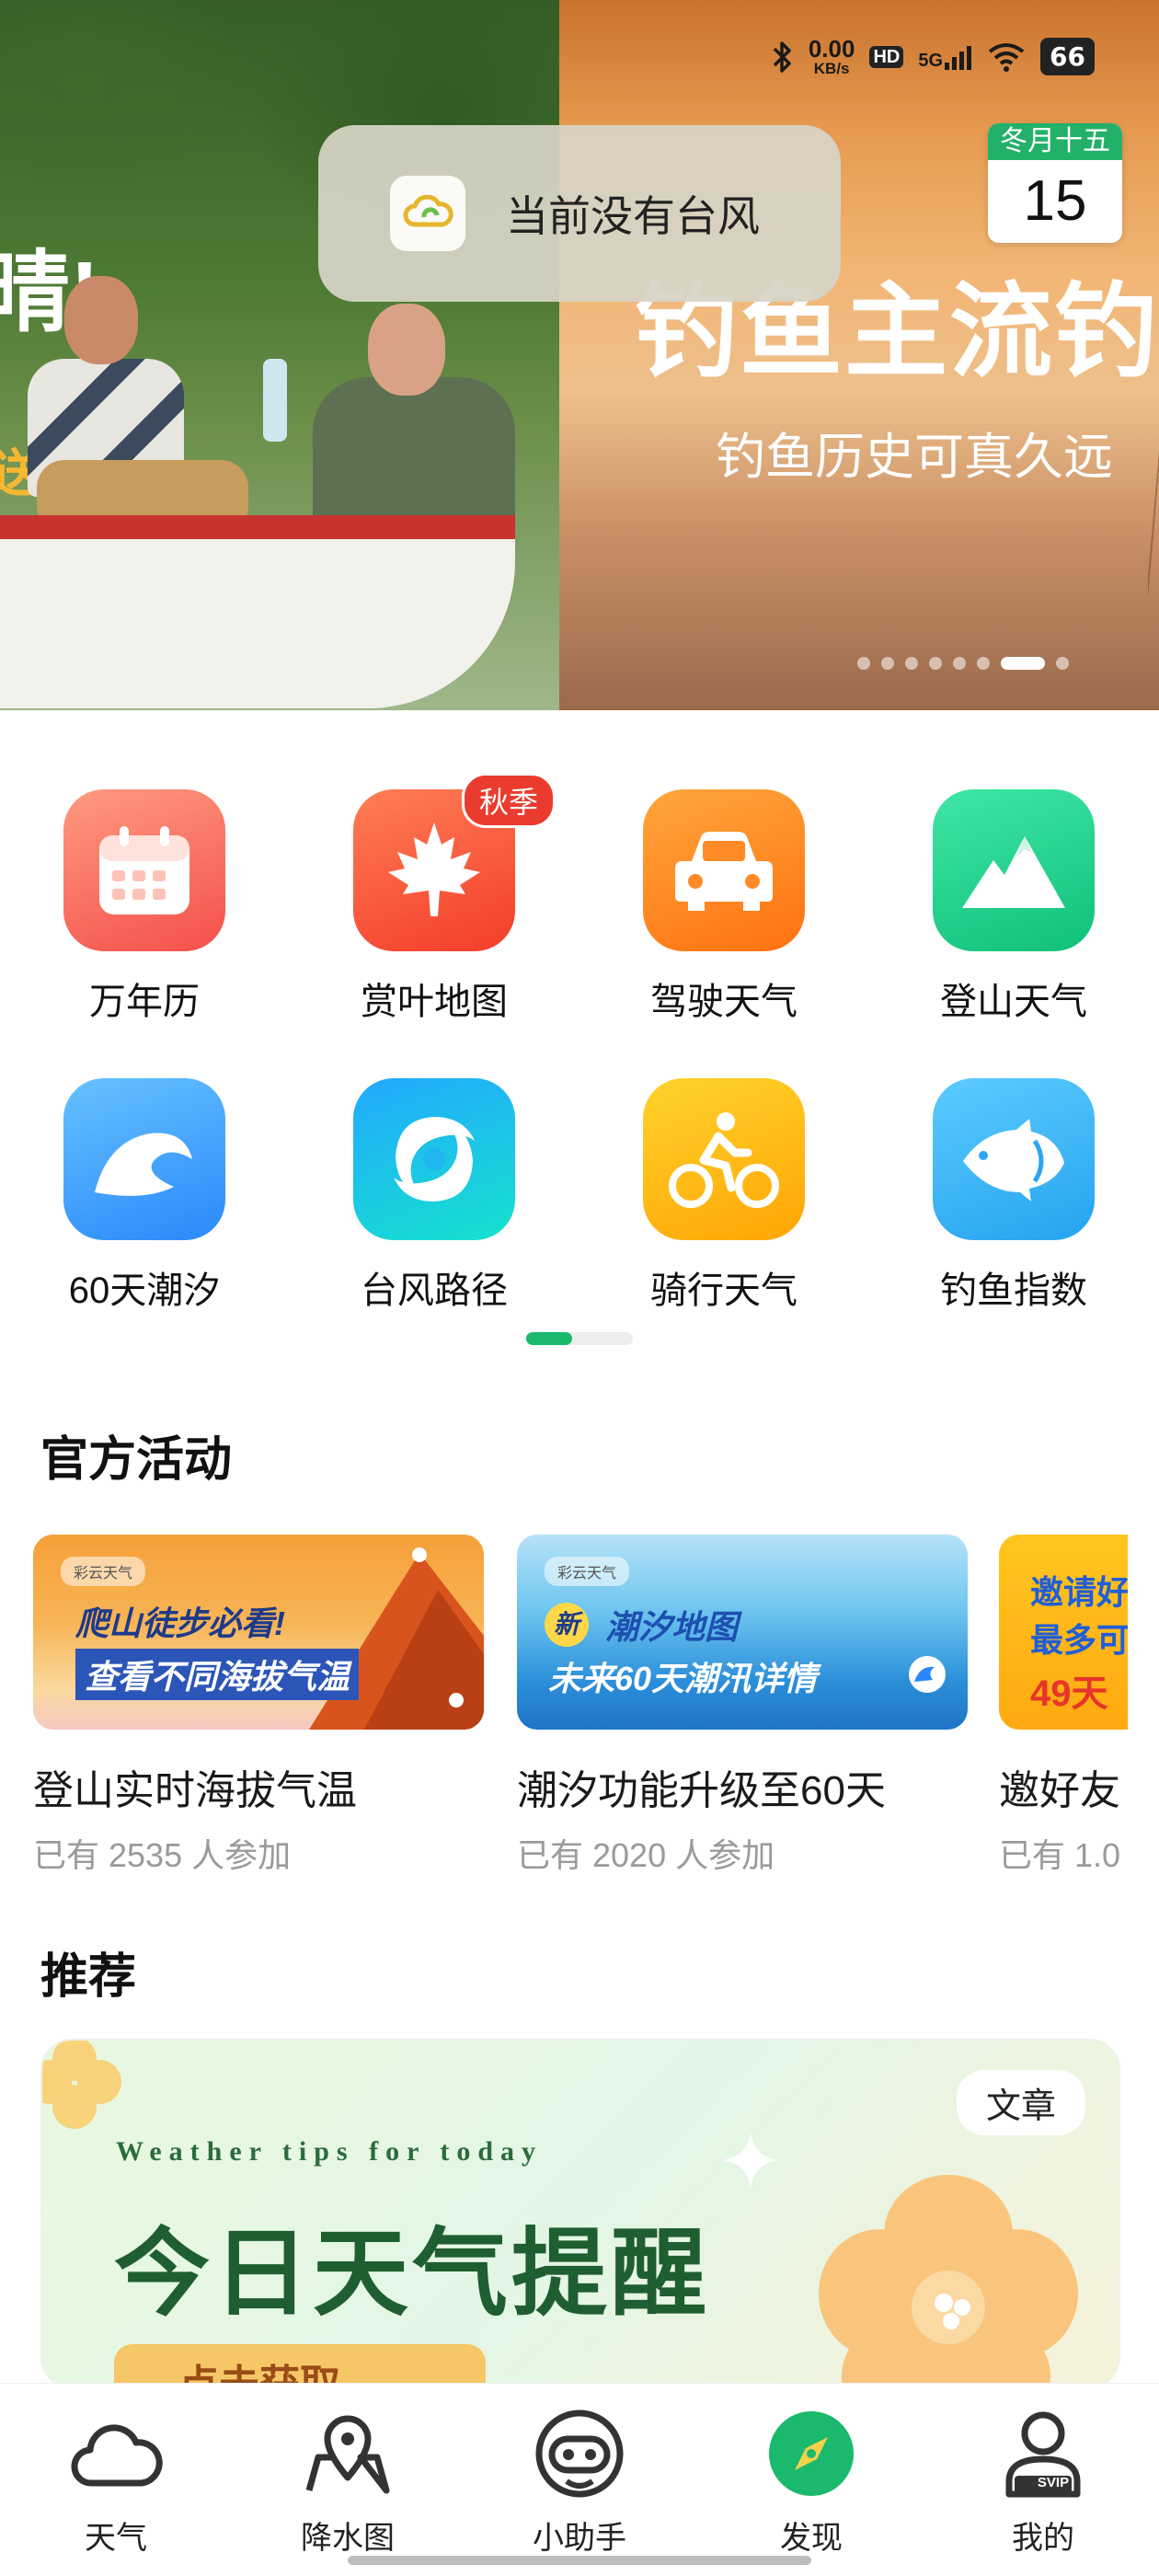 The height and width of the screenshot is (2576, 1159). Describe the element at coordinates (348, 2538) in the screenshot. I see `nav-label: 降水图` at that location.